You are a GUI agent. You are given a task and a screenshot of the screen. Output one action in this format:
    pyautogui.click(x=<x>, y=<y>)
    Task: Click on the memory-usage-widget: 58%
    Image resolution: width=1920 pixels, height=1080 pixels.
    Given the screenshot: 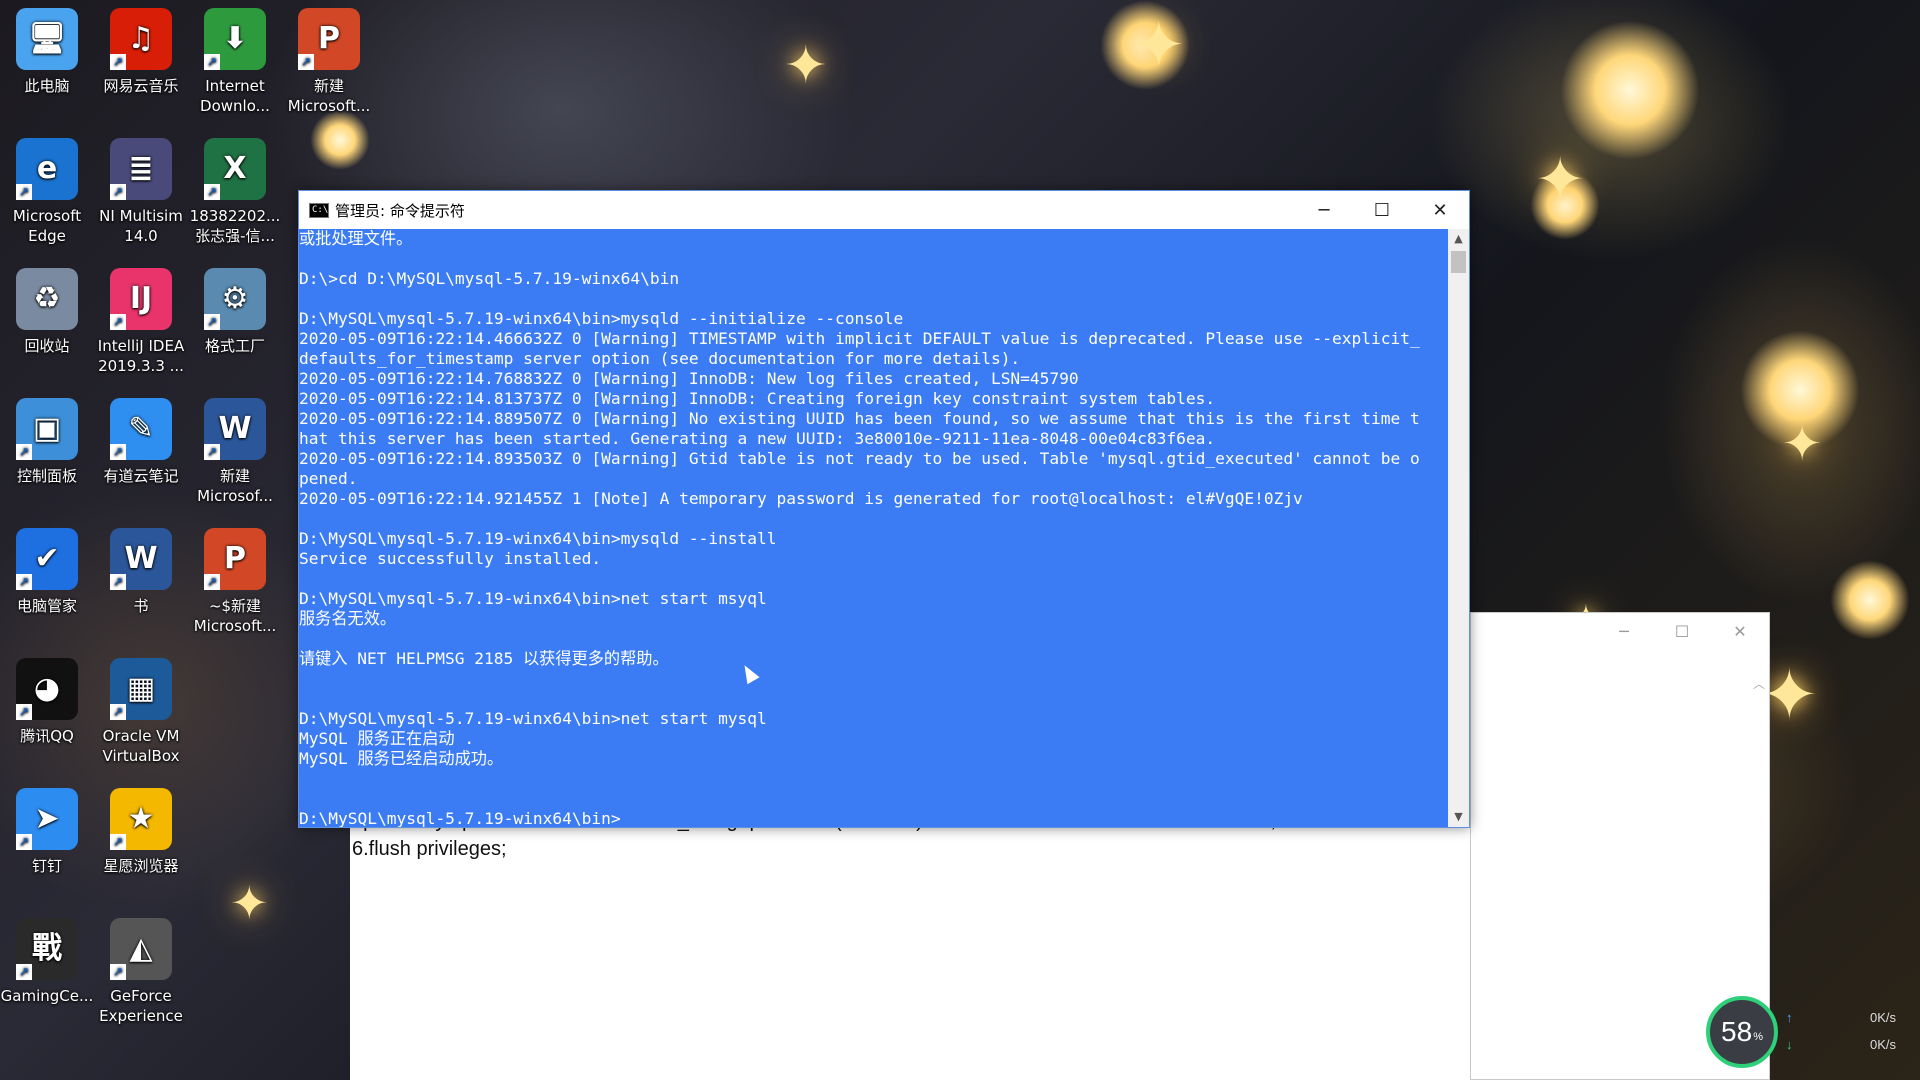 What is the action you would take?
    pyautogui.click(x=1742, y=1032)
    